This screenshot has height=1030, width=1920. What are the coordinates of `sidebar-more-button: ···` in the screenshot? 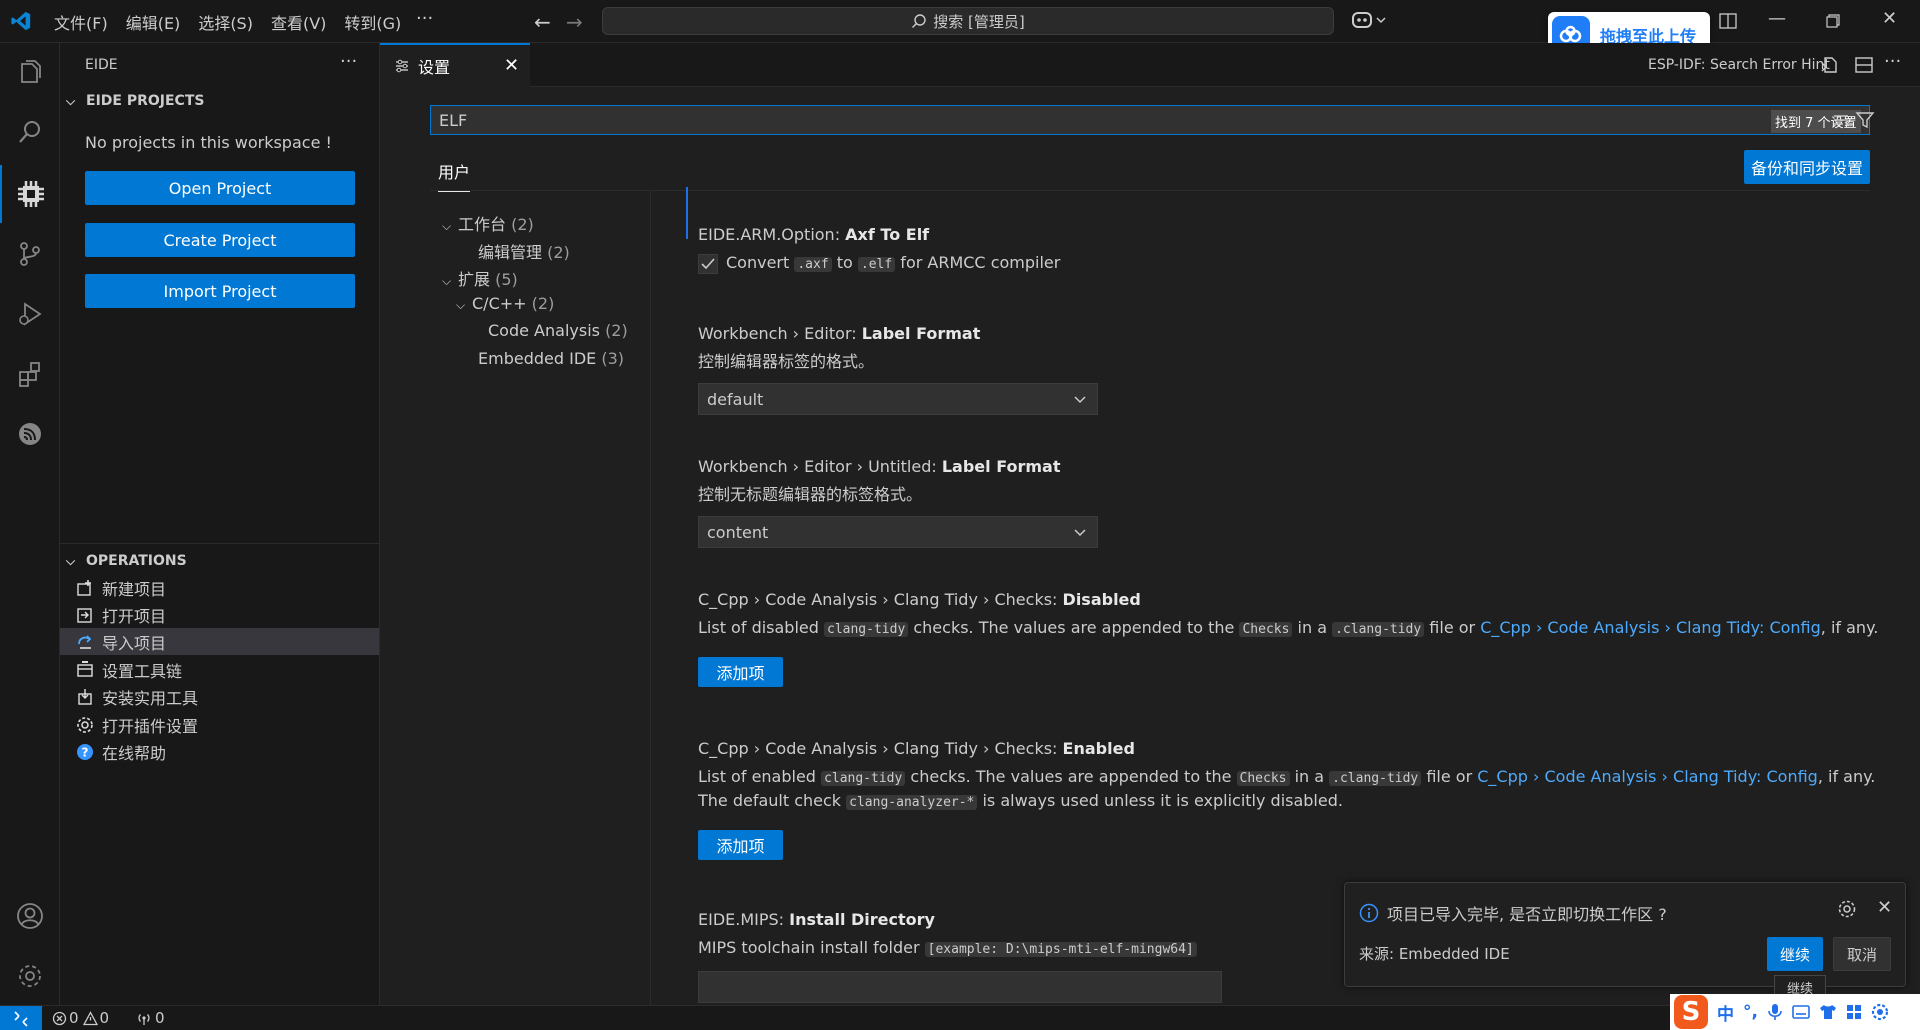 It's located at (348, 61).